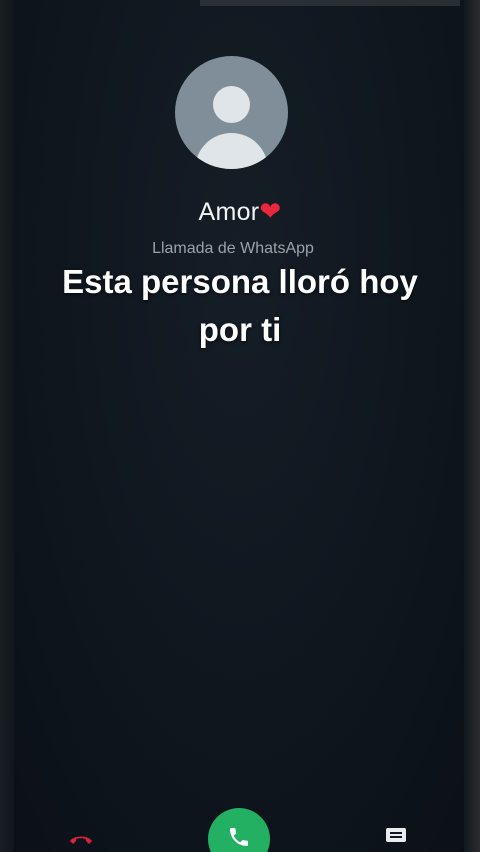 The height and width of the screenshot is (852, 480). I want to click on right-edge, so click(472, 426).